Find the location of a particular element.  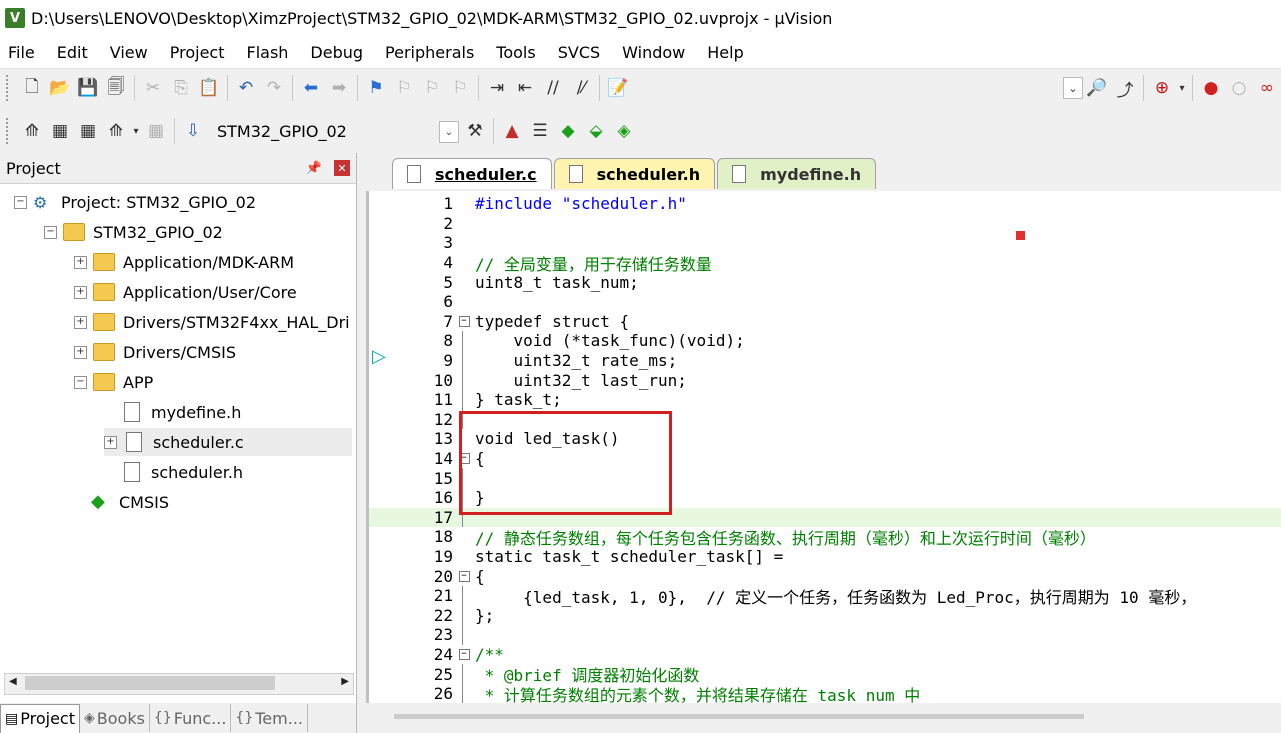

batch-dropdown-icon: ▾ is located at coordinates (136, 131).